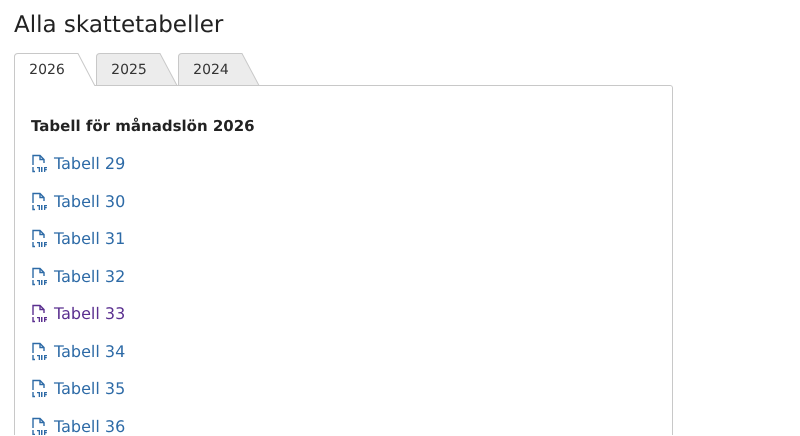 The height and width of the screenshot is (436, 800). What do you see at coordinates (219, 69) in the screenshot?
I see `tab: 2024` at bounding box center [219, 69].